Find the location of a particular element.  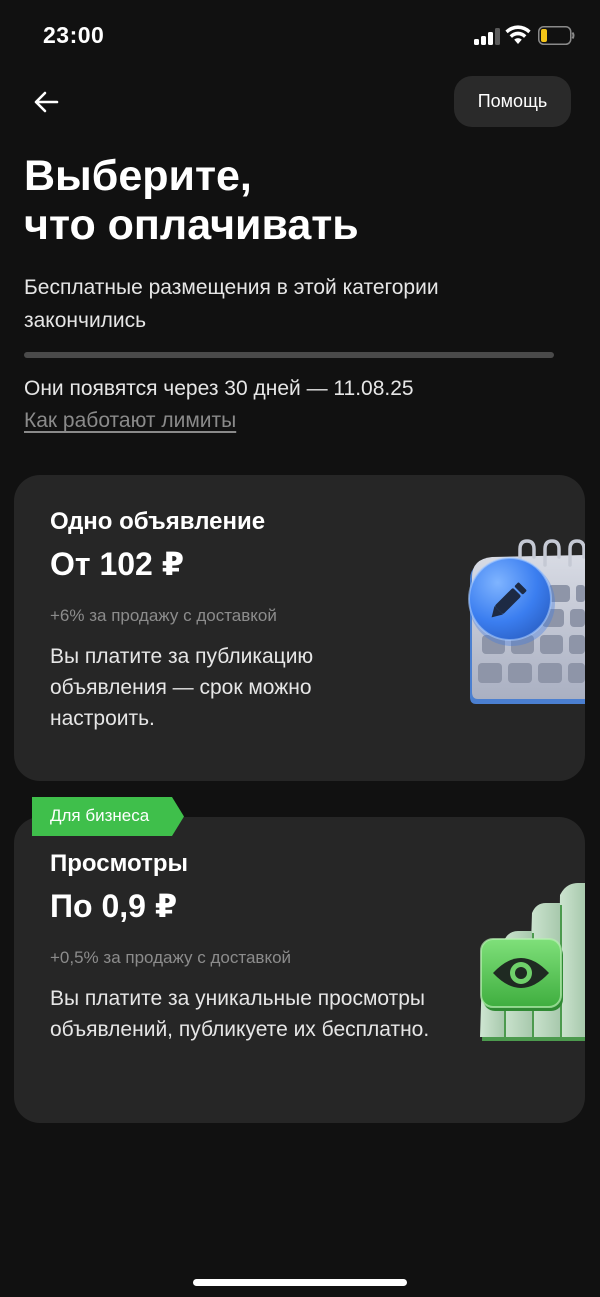

card-title: Одно объявление is located at coordinates (158, 521).